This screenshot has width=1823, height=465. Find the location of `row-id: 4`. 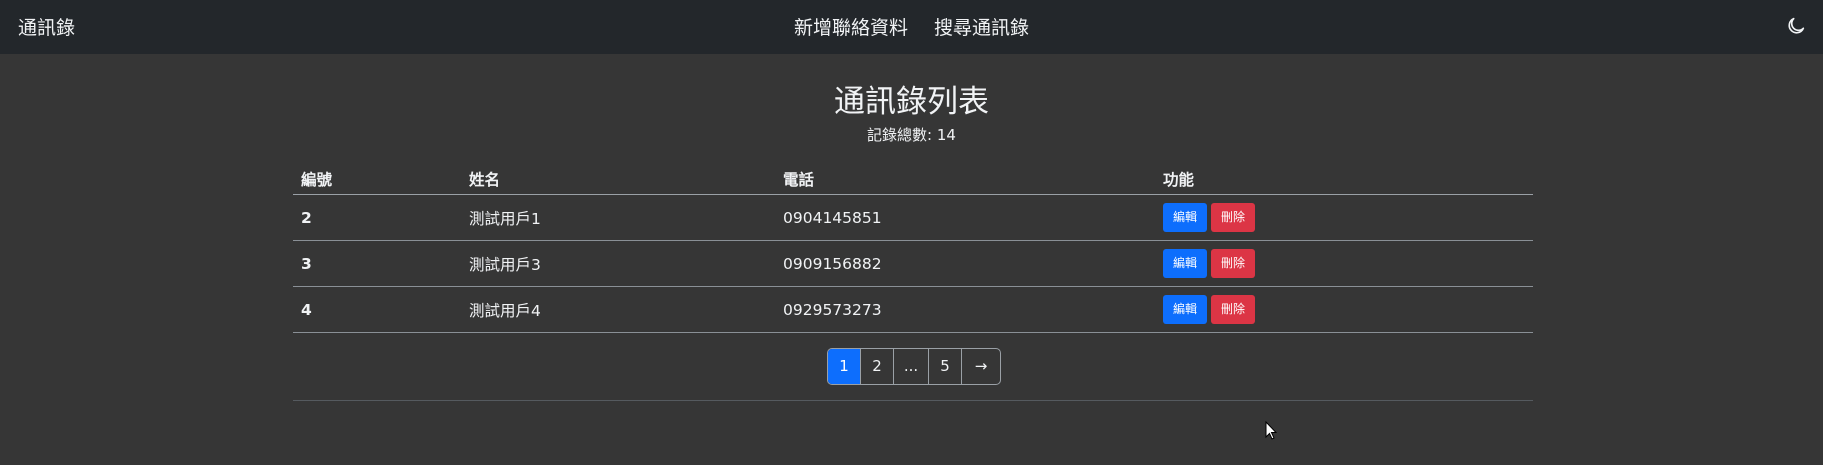

row-id: 4 is located at coordinates (377, 309).